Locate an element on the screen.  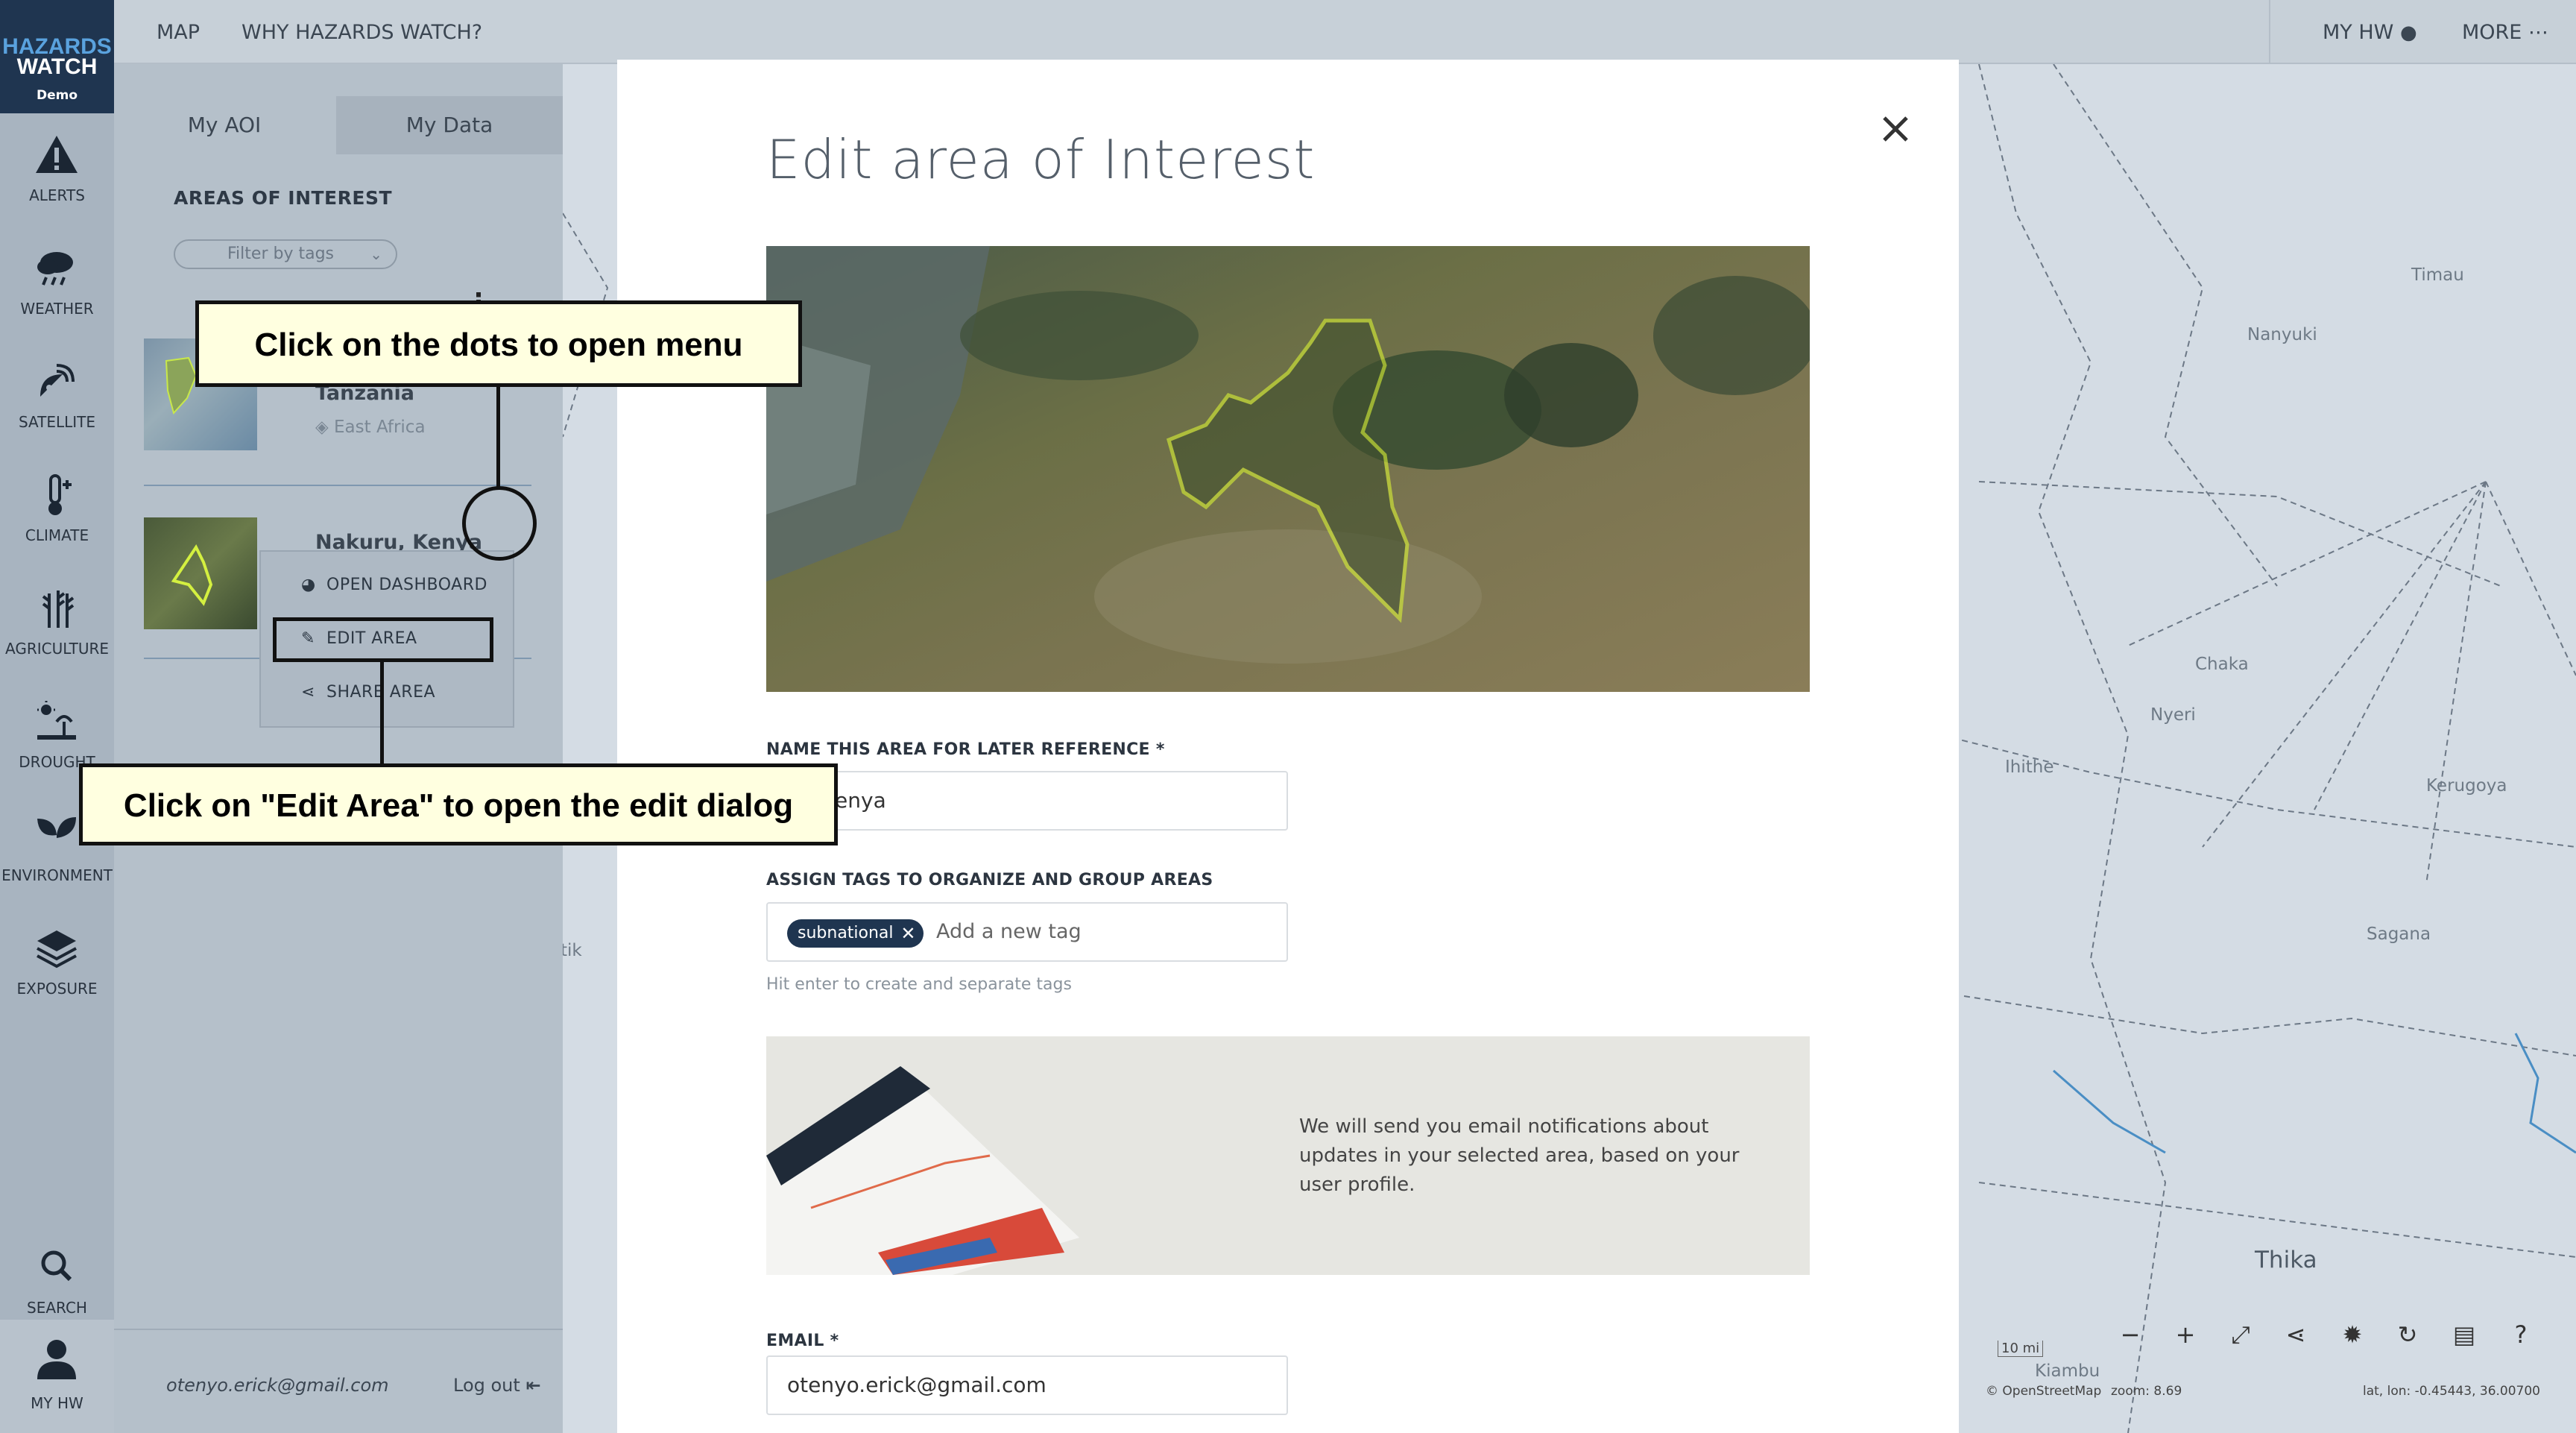
callout-dots-instruction: Click on the dots to open menu is located at coordinates (499, 343).